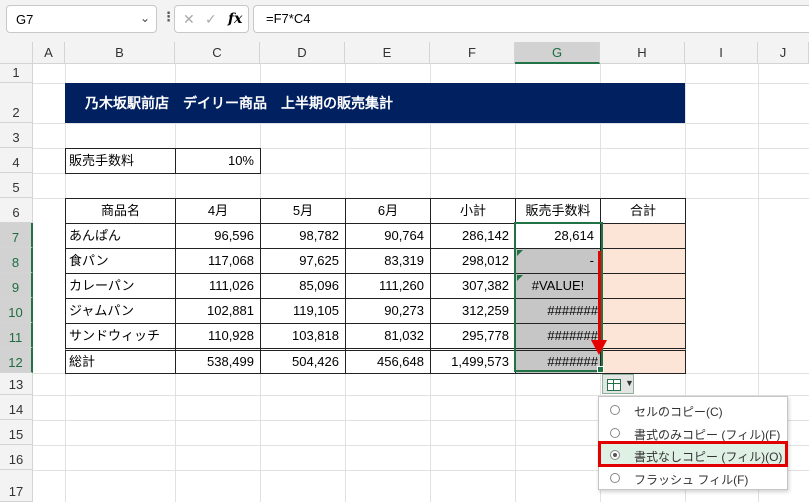 The width and height of the screenshot is (809, 502). Describe the element at coordinates (120, 261) in the screenshot. I see `table-cell: 食パン` at that location.